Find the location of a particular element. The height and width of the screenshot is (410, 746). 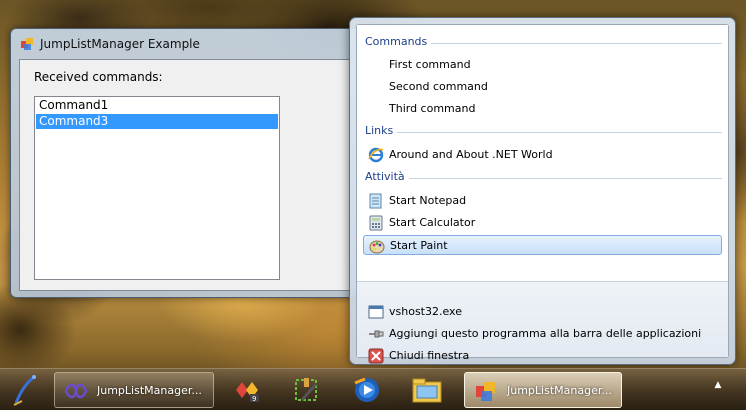

received-commands-label: Received commands: is located at coordinates (98, 77).